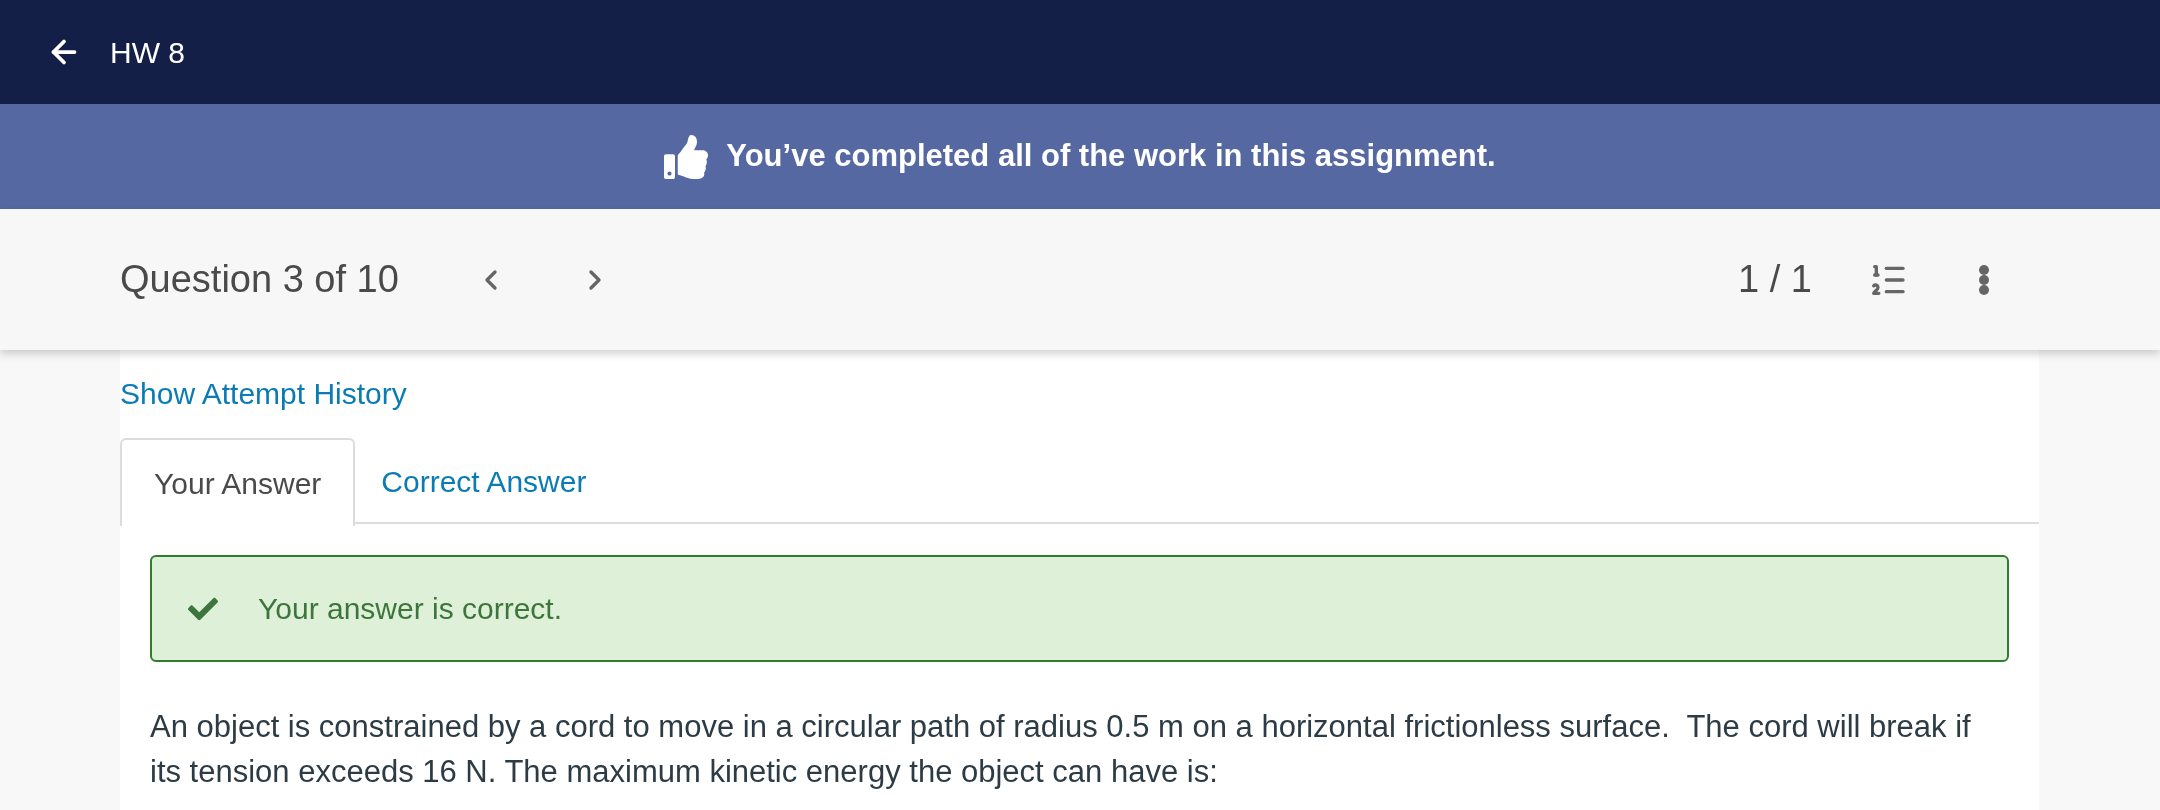 The width and height of the screenshot is (2160, 810). I want to click on question-text: An object is constrained by a cord to move in a circular path of radius 0.5 m on a horizontal frictionless surface. The cord will break if its tension exceeds 16 N. The maximum kinetic energy the object can have is:, so click(1061, 749).